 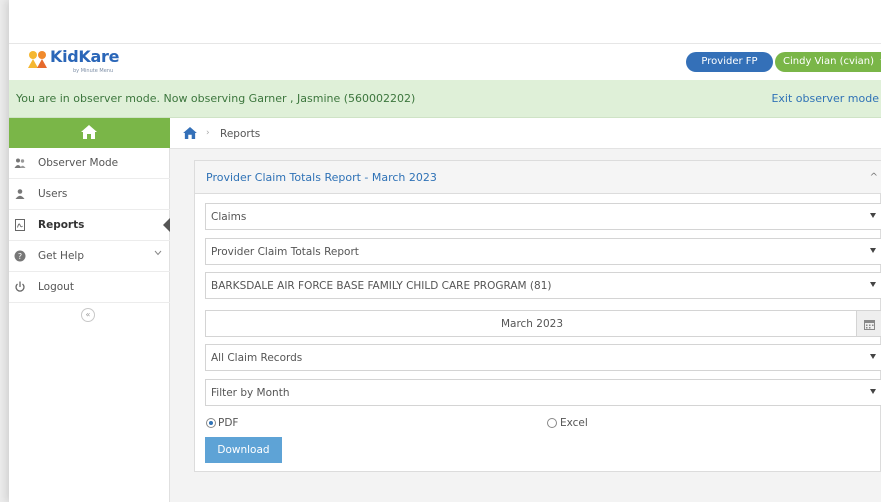 I want to click on filter-select: Filter by Month, so click(x=543, y=392).